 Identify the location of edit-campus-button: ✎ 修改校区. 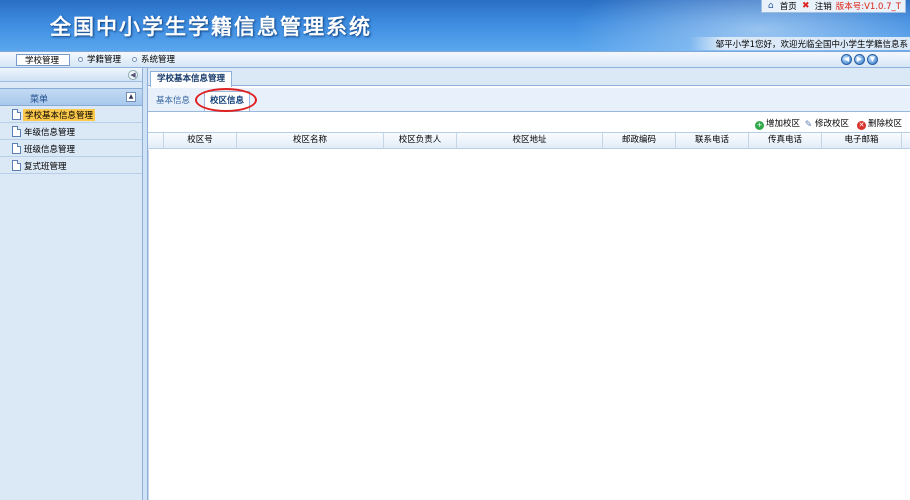
(826, 123).